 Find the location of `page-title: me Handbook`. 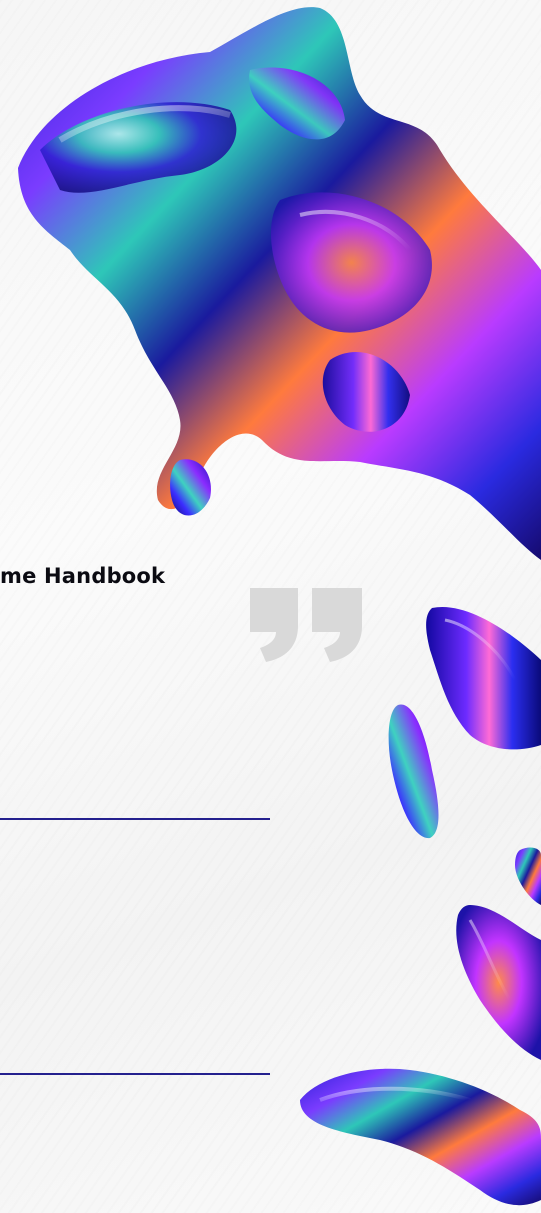

page-title: me Handbook is located at coordinates (83, 576).